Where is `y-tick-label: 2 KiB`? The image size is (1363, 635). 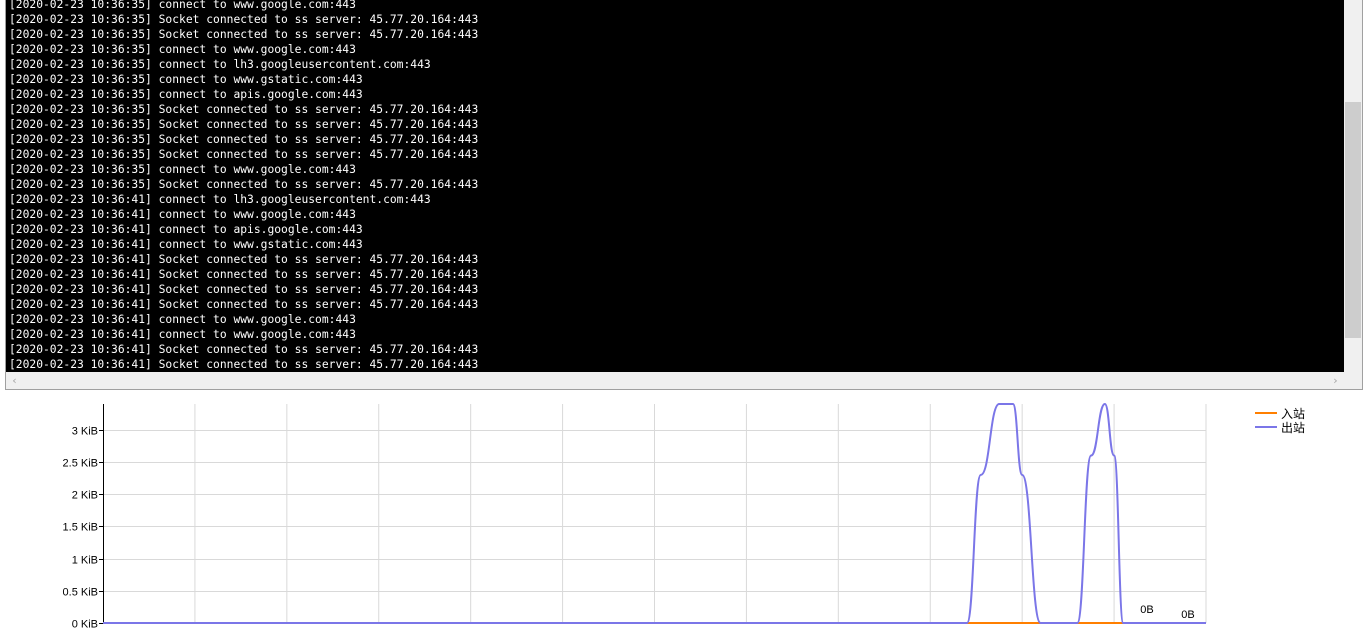 y-tick-label: 2 KiB is located at coordinates (85, 496).